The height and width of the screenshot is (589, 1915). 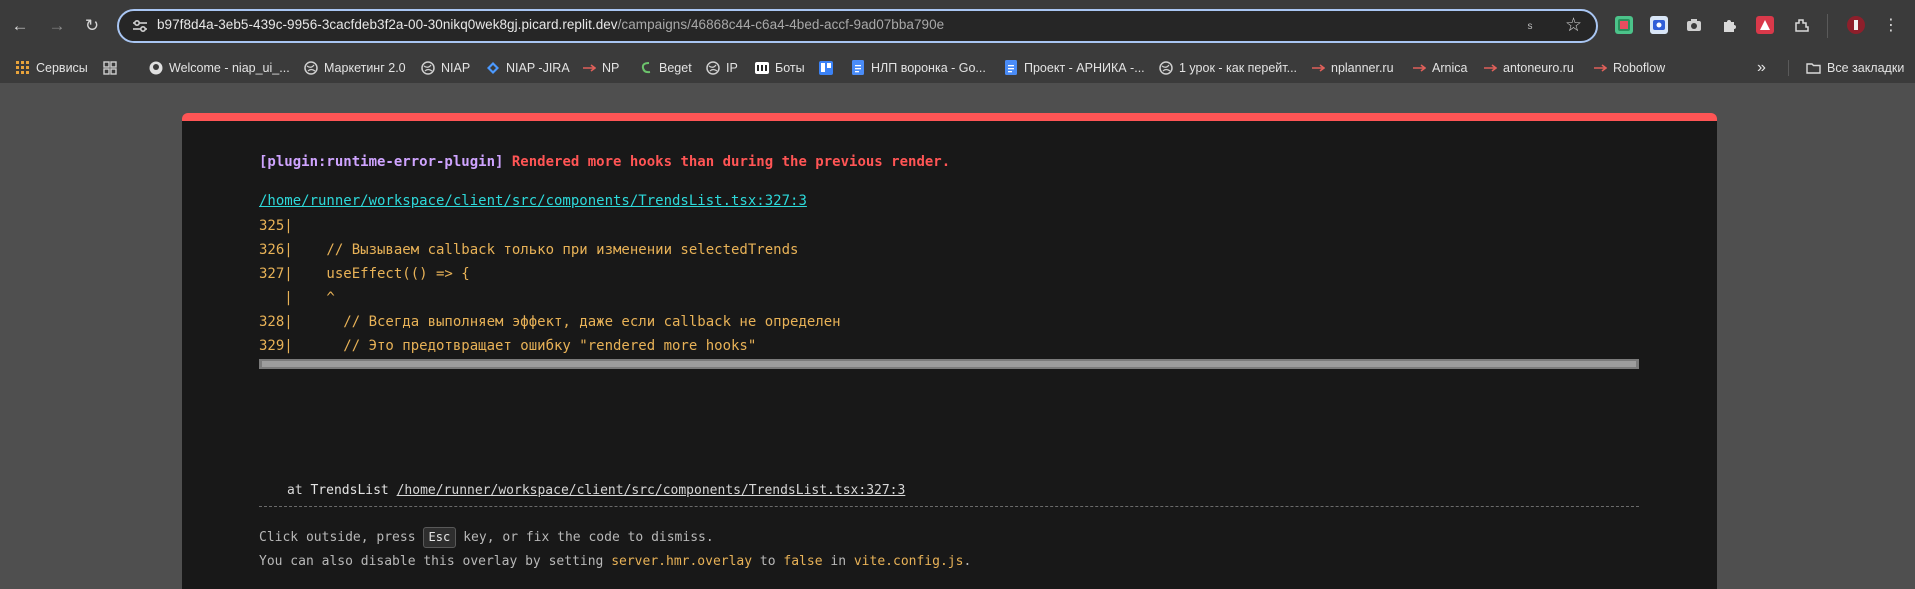 I want to click on bookmark-item: Сервисы, so click(x=51, y=67).